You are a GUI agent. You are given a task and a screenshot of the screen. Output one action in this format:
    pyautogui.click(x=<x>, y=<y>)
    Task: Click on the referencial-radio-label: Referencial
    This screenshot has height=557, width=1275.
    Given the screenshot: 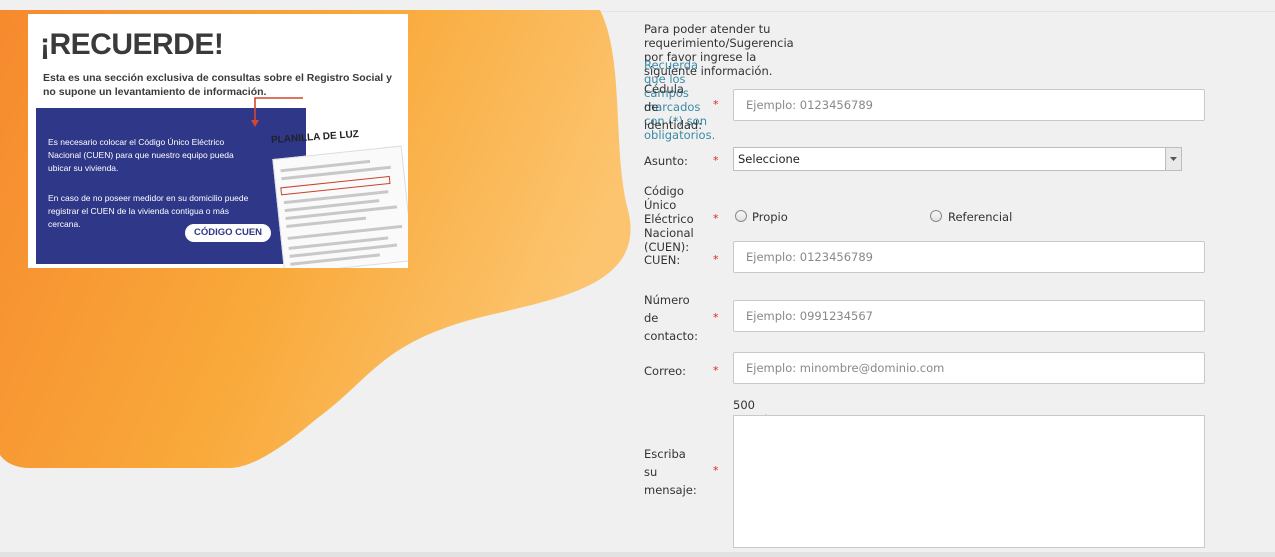 What is the action you would take?
    pyautogui.click(x=980, y=217)
    